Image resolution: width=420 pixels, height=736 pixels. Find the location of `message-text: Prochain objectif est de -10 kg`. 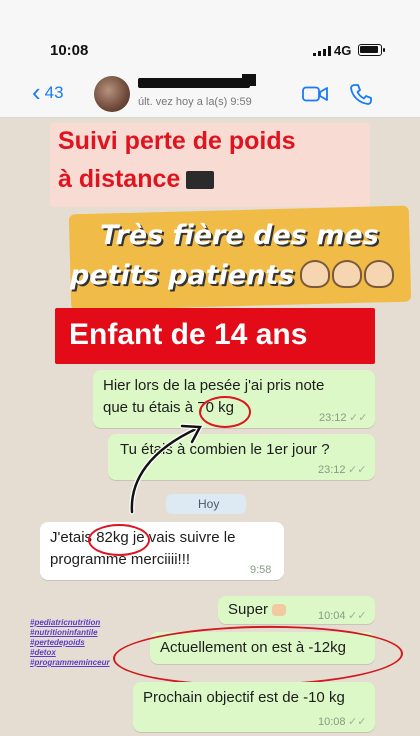

message-text: Prochain objectif est de -10 kg is located at coordinates (244, 697).